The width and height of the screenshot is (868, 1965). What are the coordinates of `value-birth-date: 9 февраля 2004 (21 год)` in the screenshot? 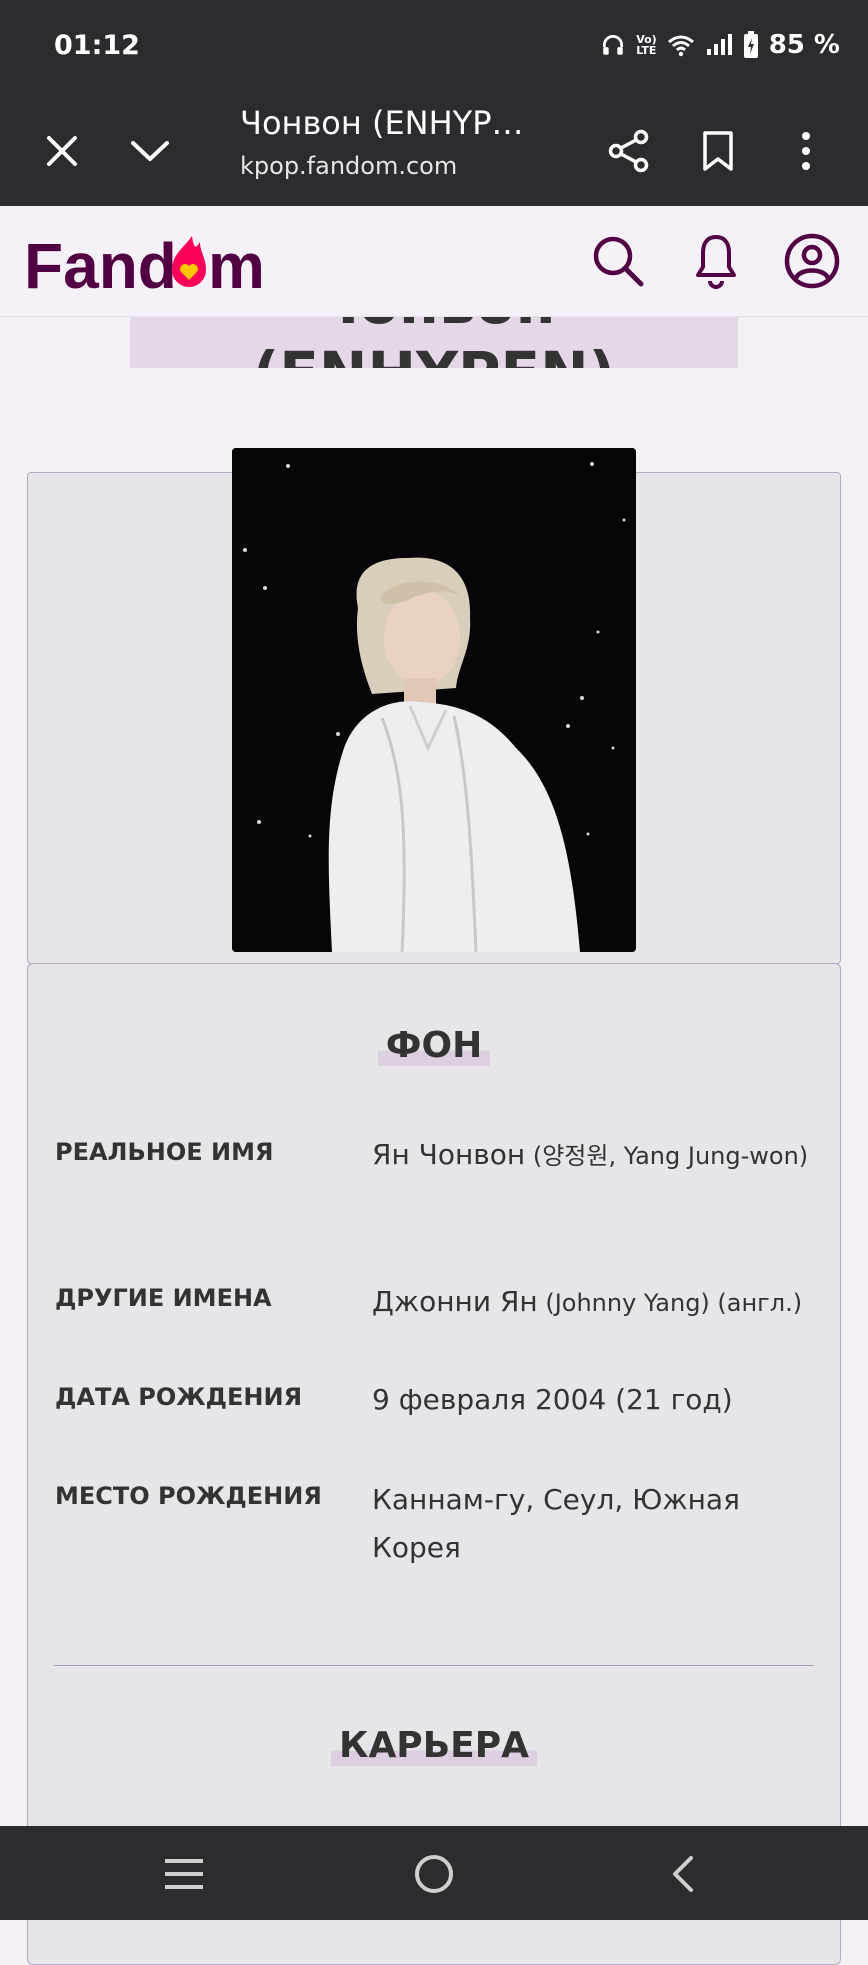 It's located at (552, 1399).